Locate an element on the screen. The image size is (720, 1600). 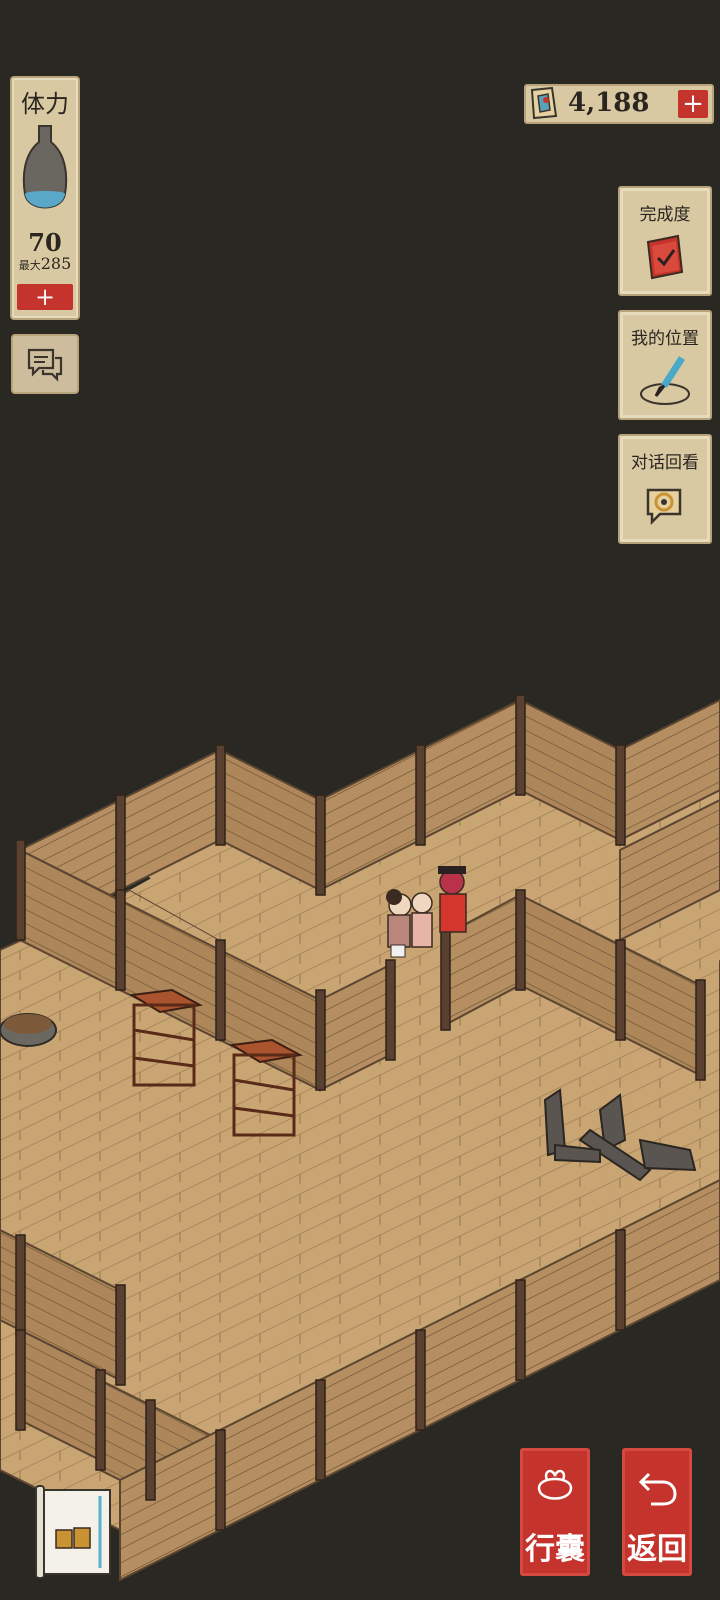
currency-panel: 4,188 + is located at coordinates (619, 104).